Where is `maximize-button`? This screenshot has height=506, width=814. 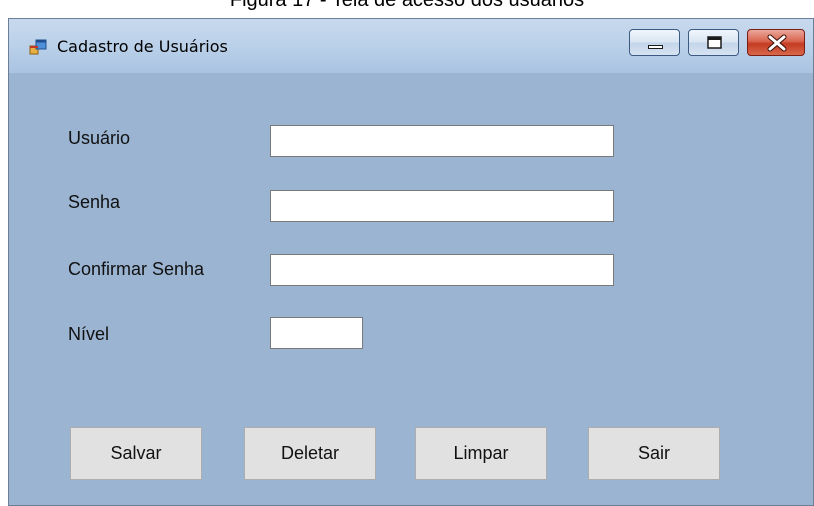
maximize-button is located at coordinates (713, 42).